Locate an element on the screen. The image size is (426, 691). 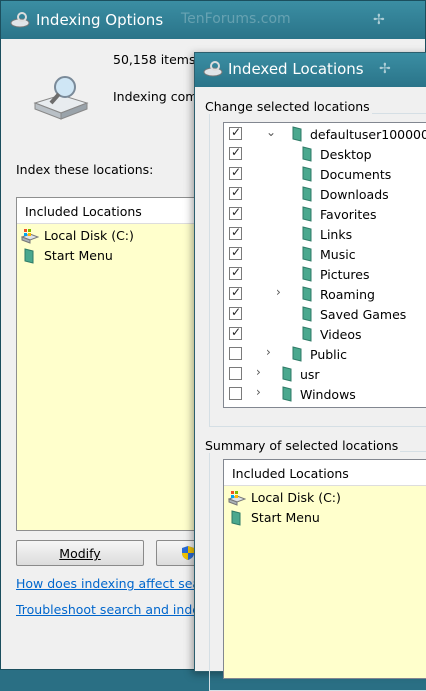
tree-item: ⌄ defaultuser100000.T is located at coordinates (325, 134).